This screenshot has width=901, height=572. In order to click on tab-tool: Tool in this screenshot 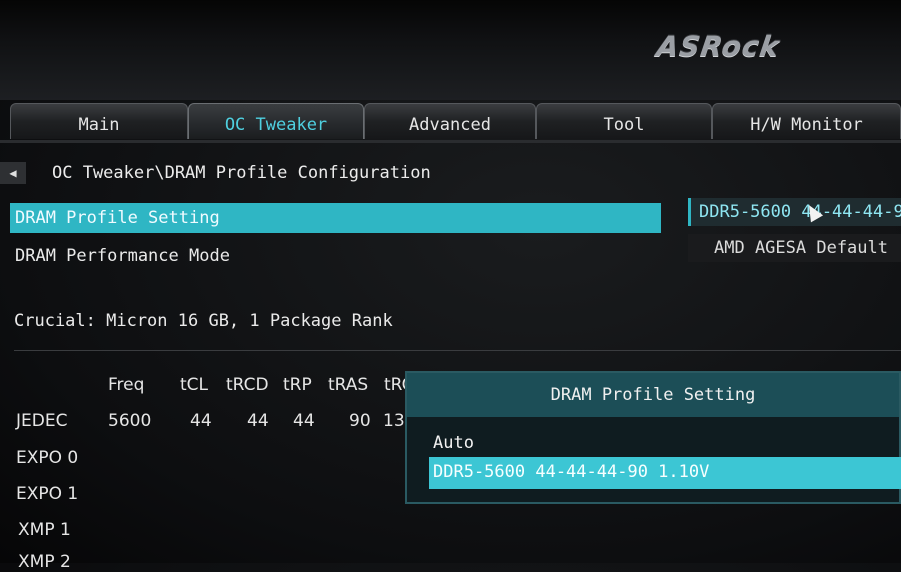, I will do `click(624, 121)`.